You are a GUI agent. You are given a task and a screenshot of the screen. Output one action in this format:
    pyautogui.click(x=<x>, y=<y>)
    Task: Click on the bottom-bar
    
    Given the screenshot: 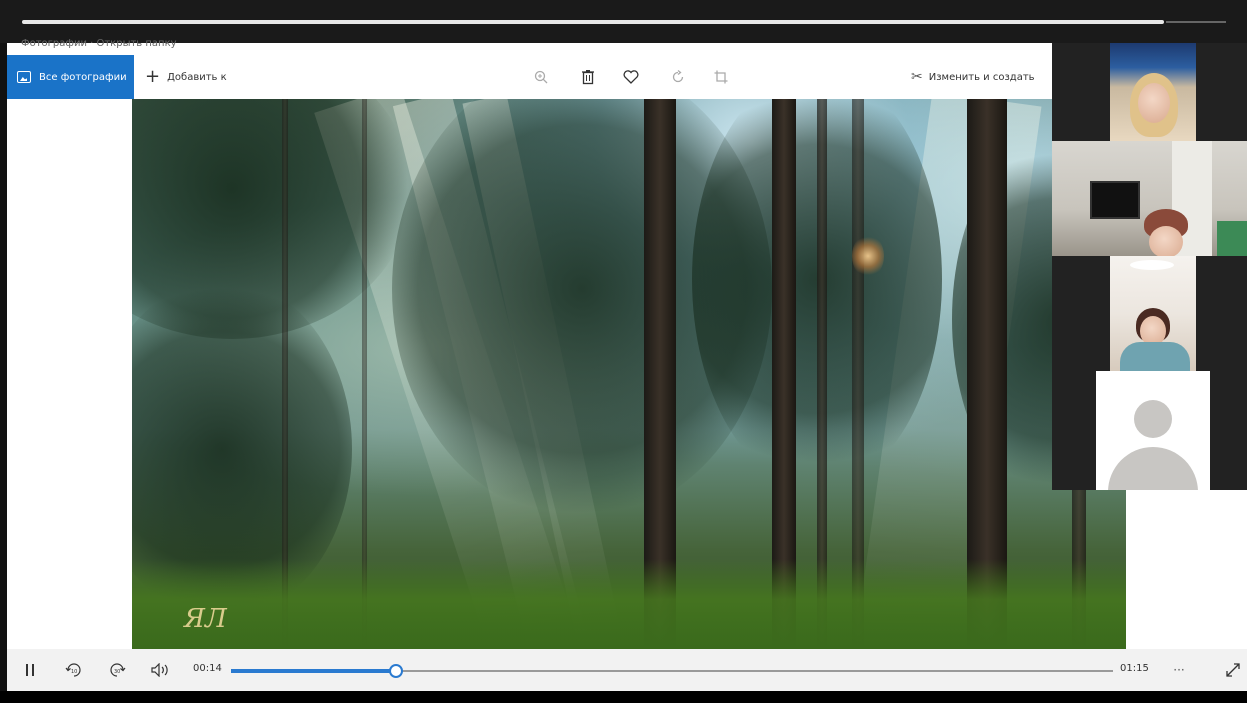 What is the action you would take?
    pyautogui.click(x=623, y=697)
    